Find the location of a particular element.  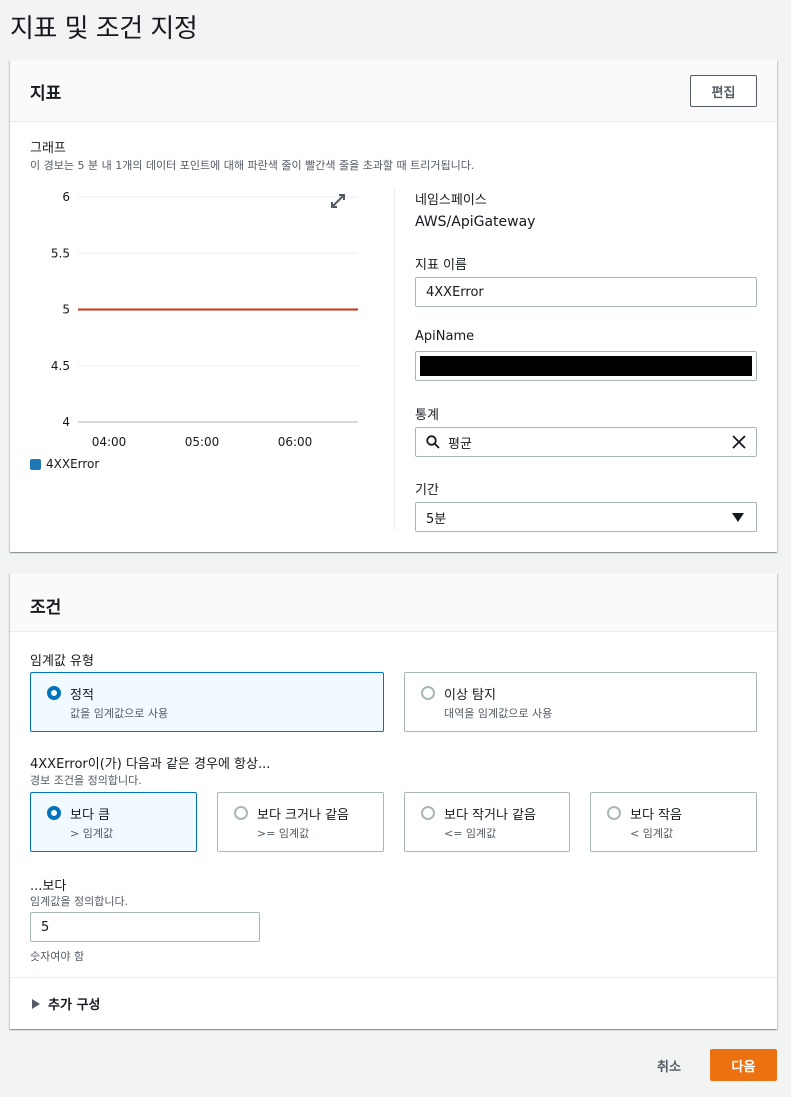

y-tick-label: 6 is located at coordinates (66, 197).